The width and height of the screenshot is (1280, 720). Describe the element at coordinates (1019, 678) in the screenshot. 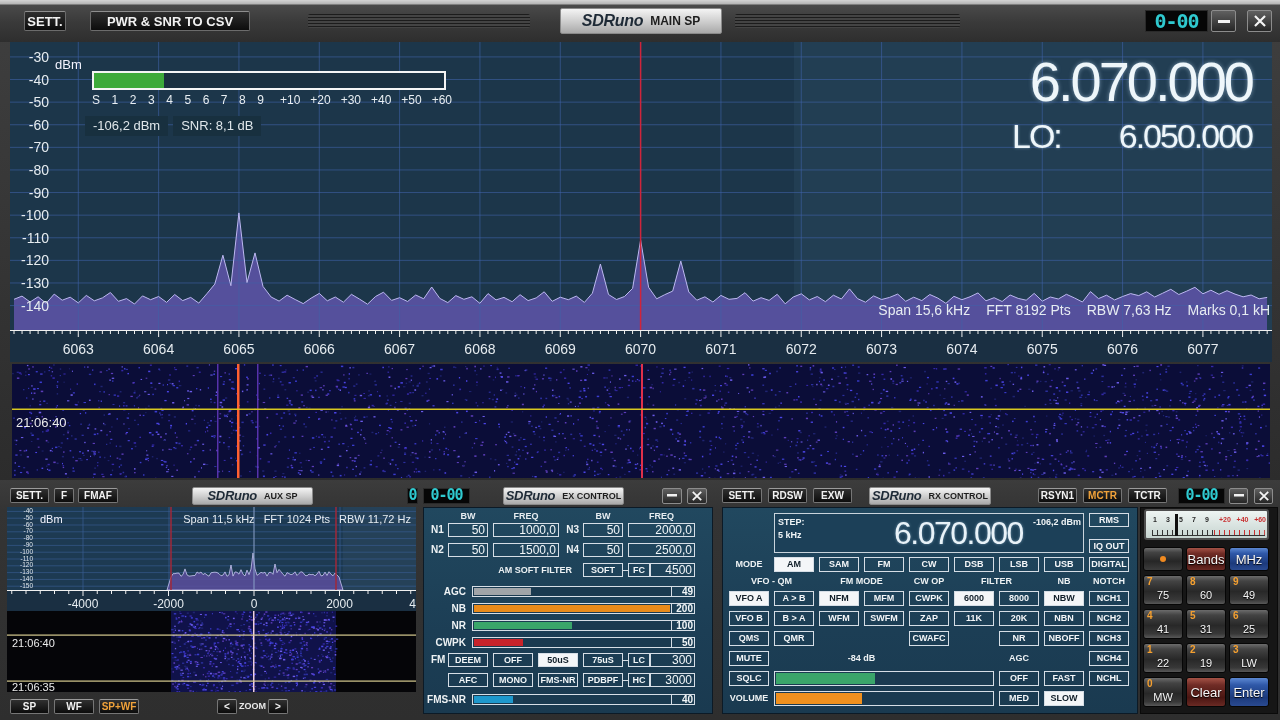

I see `agc-button: OFF` at that location.